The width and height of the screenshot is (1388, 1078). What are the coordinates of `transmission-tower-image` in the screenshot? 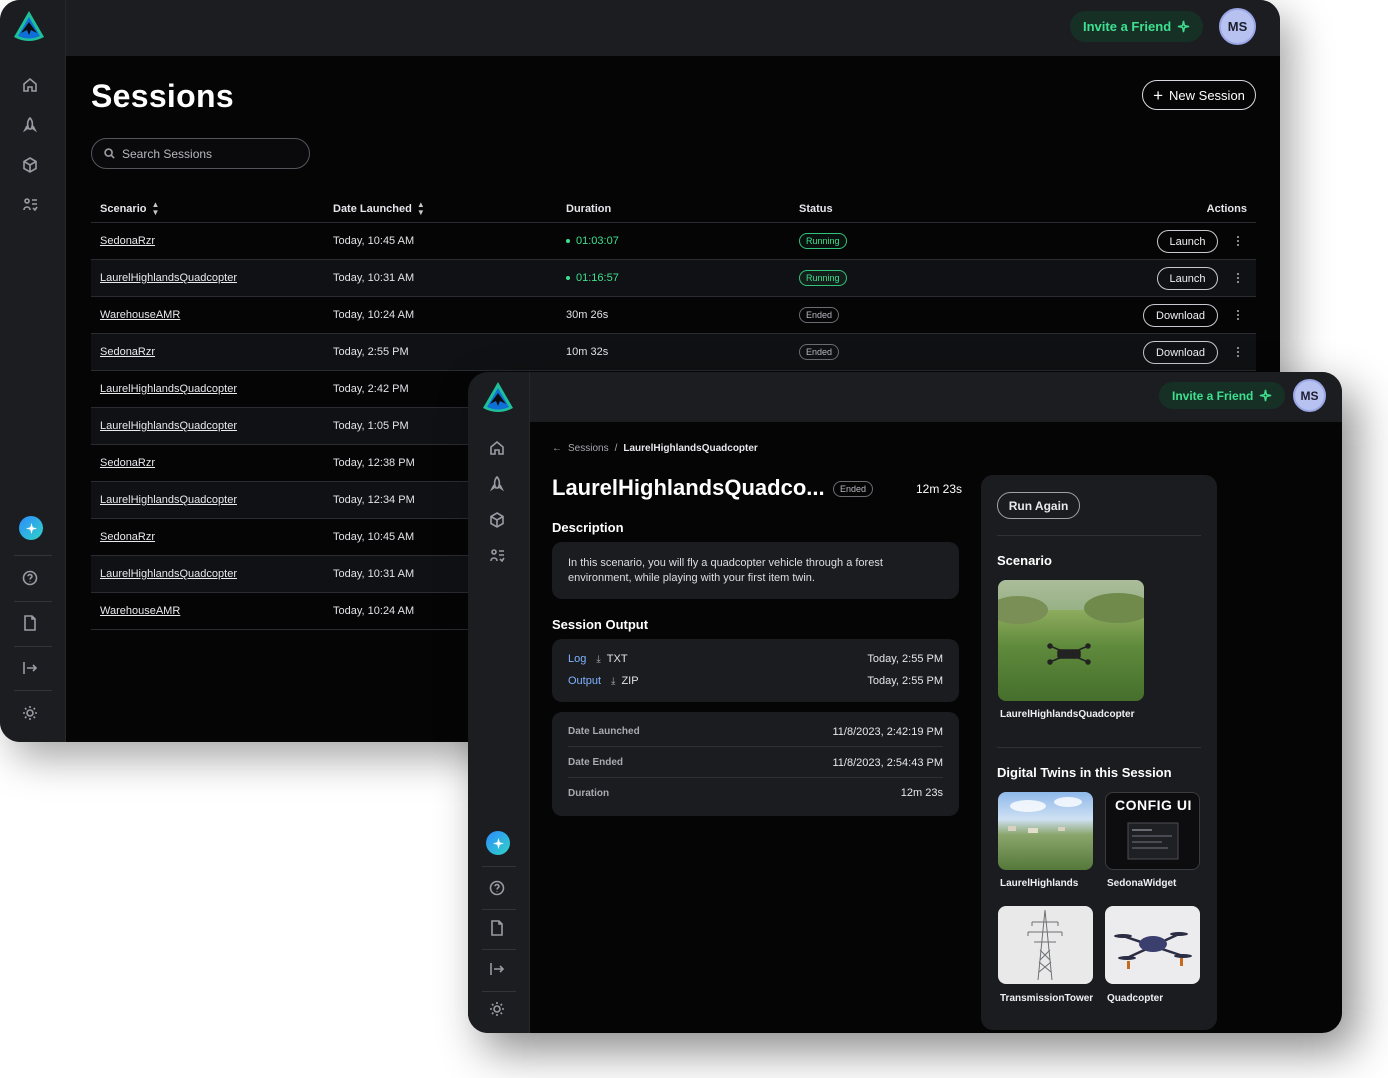 It's located at (1045, 945).